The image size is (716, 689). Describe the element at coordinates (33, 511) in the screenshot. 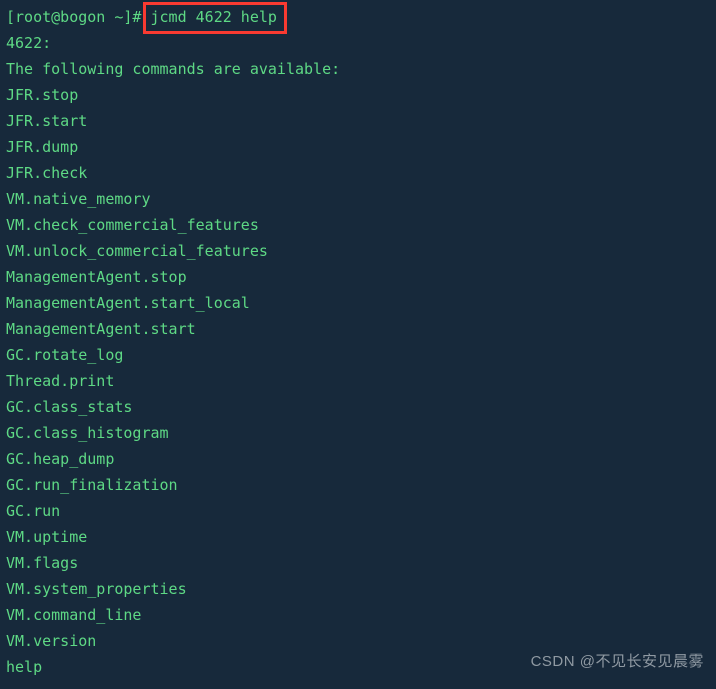

I see `output-line: GC.run` at that location.